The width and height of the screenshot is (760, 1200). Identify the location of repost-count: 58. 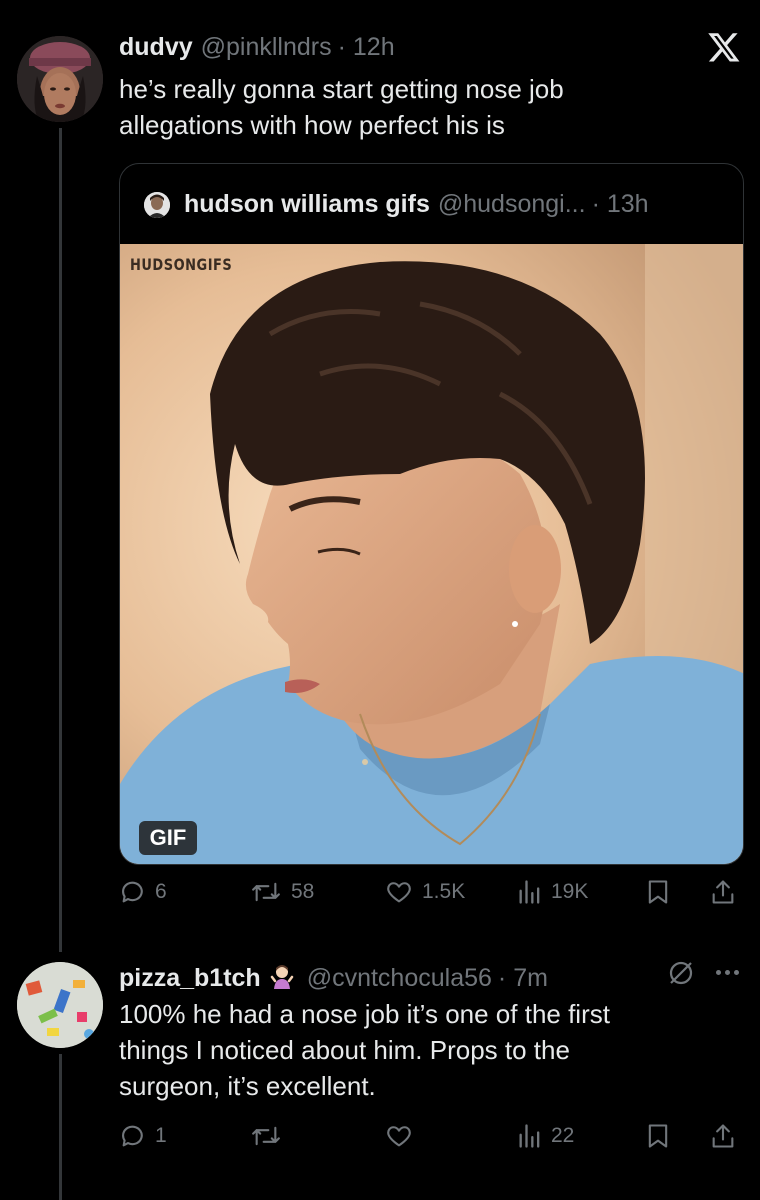
(303, 891).